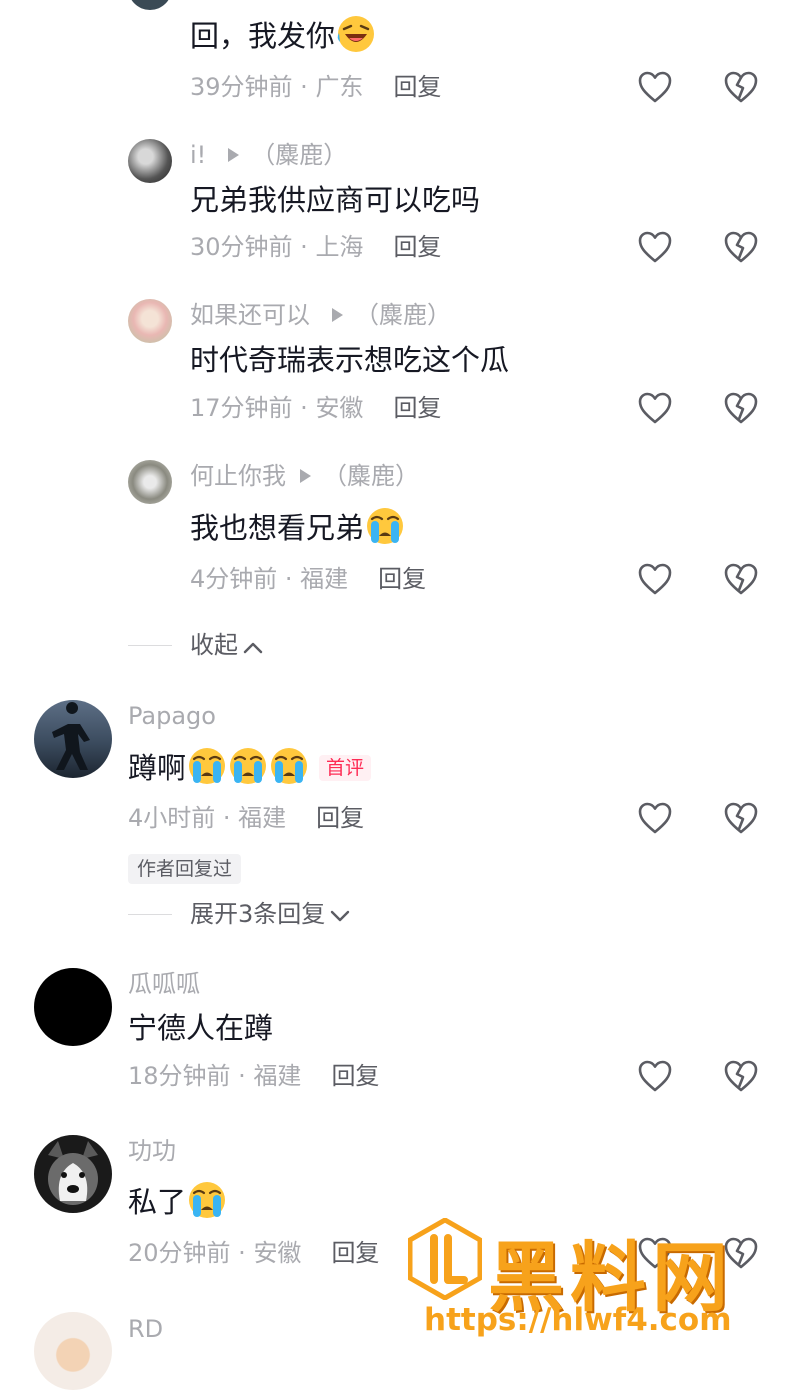 This screenshot has height=1390, width=800. I want to click on watermark-logo-icon, so click(445, 1259).